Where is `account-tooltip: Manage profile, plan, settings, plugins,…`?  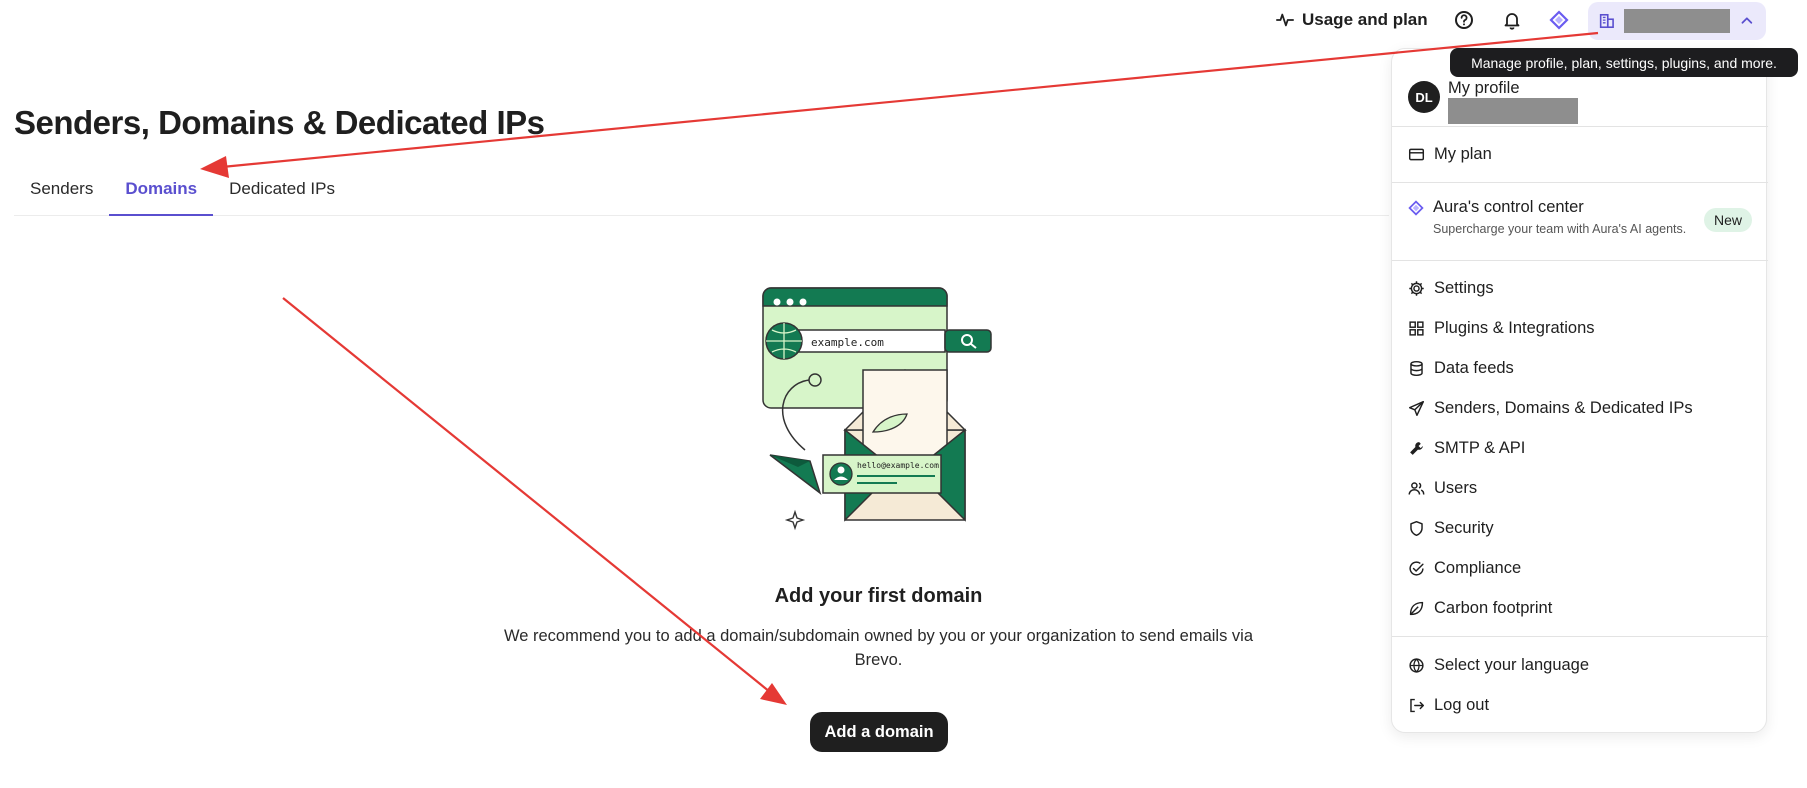
account-tooltip: Manage profile, plan, settings, plugins,… is located at coordinates (1624, 62).